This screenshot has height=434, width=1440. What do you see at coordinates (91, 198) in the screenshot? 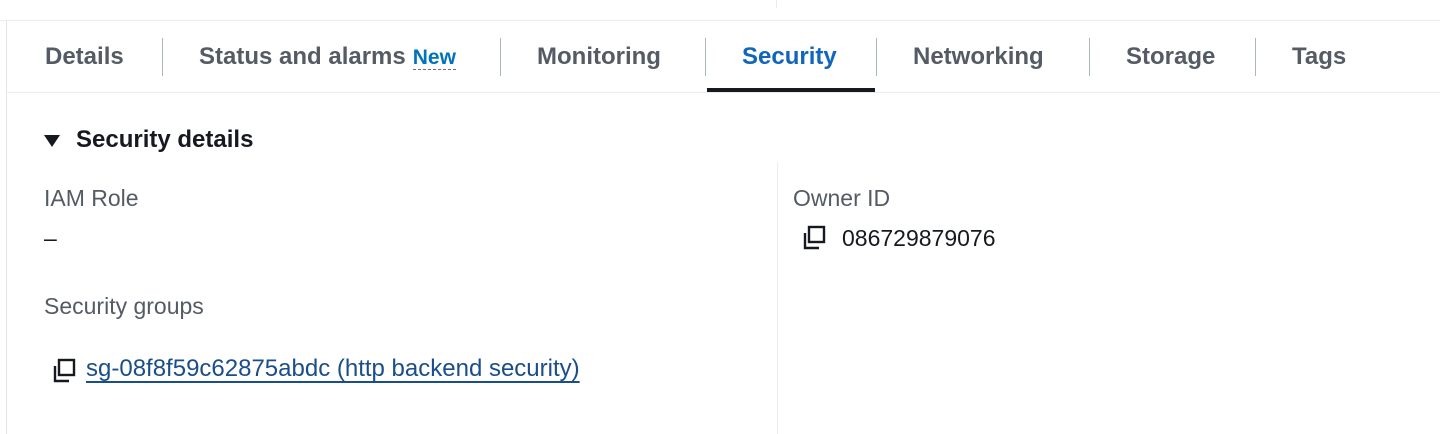
I see `iam-role-label: IAM Role` at bounding box center [91, 198].